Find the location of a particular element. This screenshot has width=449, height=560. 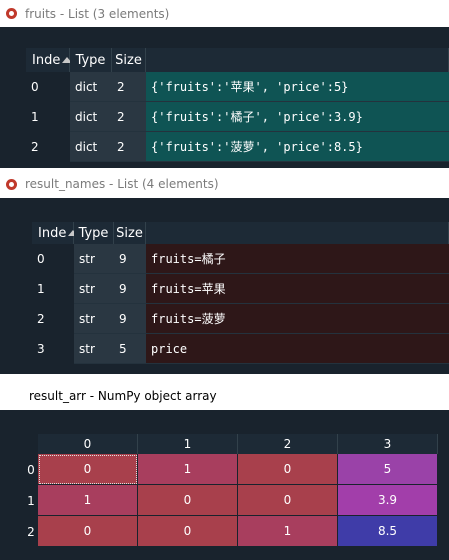

value-cell: price is located at coordinates (297, 349).